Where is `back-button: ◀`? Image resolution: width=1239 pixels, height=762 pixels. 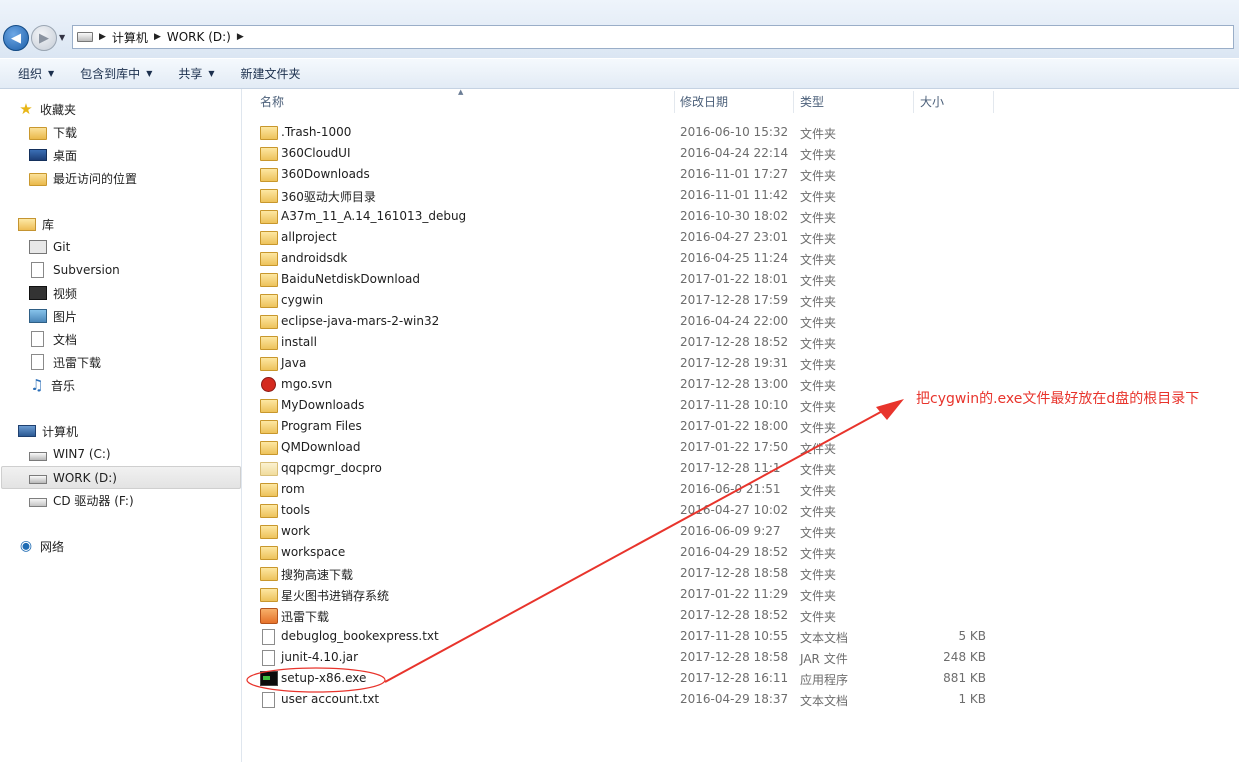 back-button: ◀ is located at coordinates (16, 38).